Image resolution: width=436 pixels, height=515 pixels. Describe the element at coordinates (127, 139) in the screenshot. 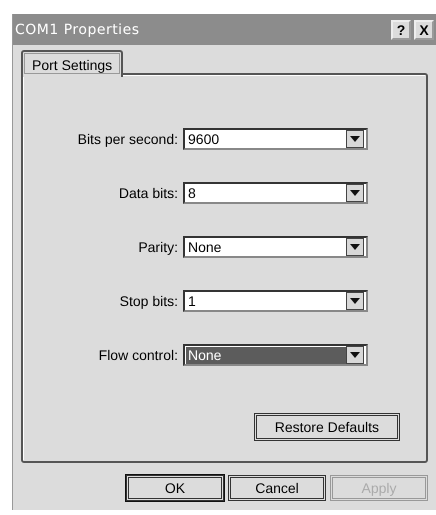

I see `field-label: Bits per second:` at that location.